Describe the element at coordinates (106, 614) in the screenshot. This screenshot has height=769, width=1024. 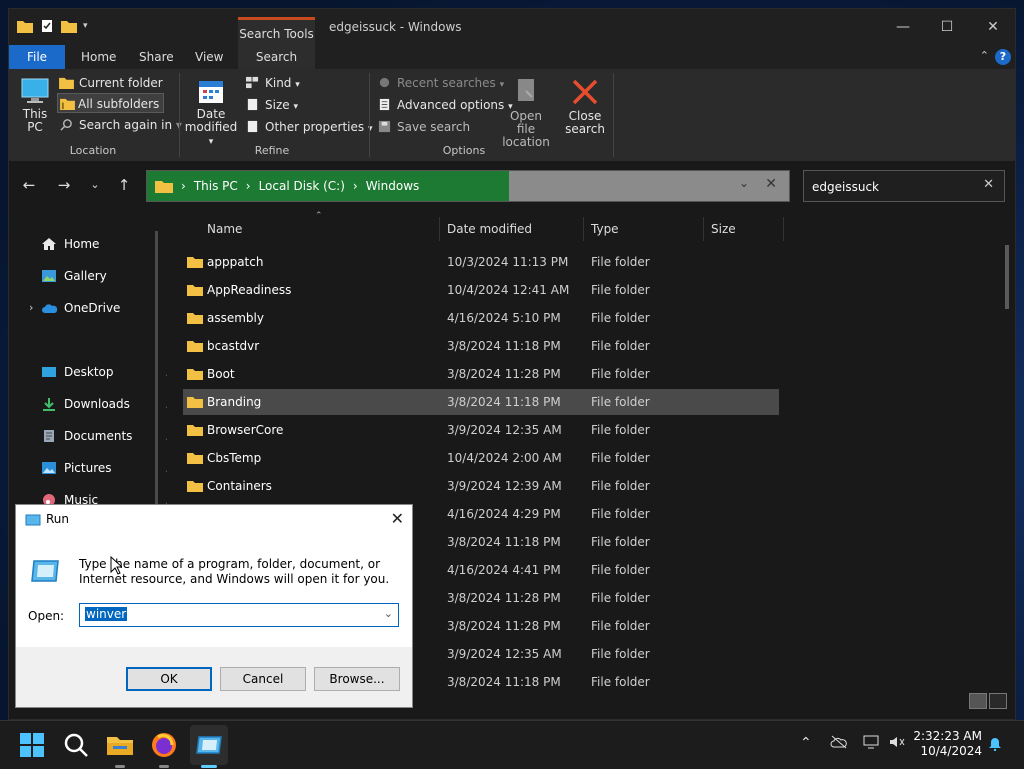
I see `run-command-value: winver` at that location.